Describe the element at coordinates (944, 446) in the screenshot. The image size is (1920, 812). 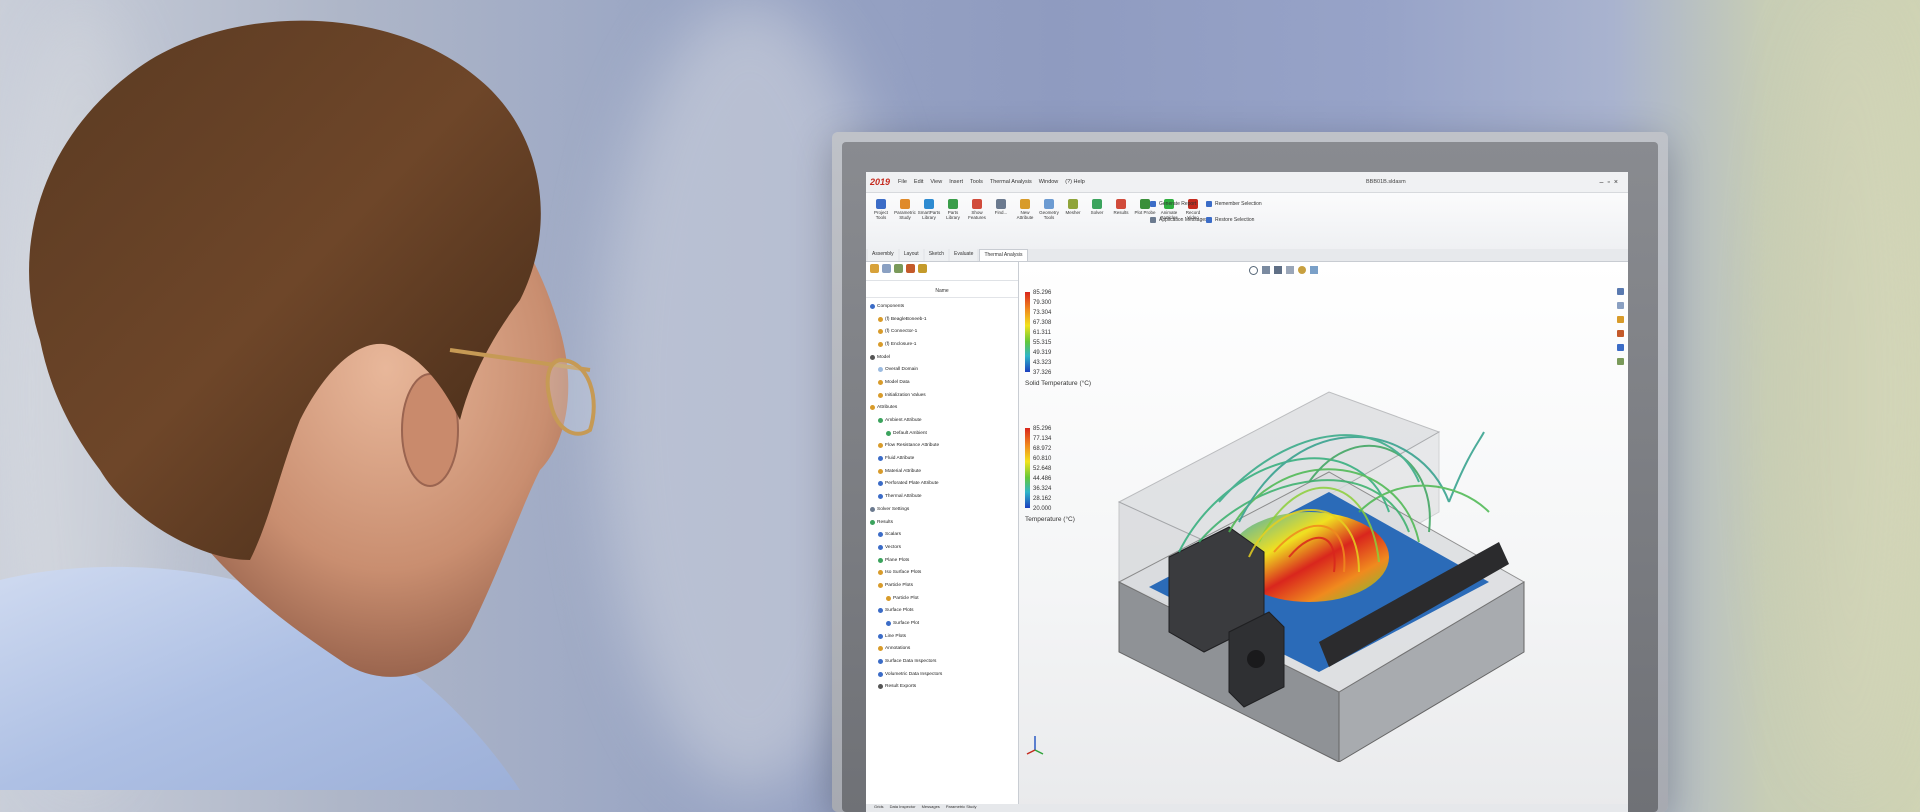
I see `tree-item: Flow Resistance Attribute` at that location.